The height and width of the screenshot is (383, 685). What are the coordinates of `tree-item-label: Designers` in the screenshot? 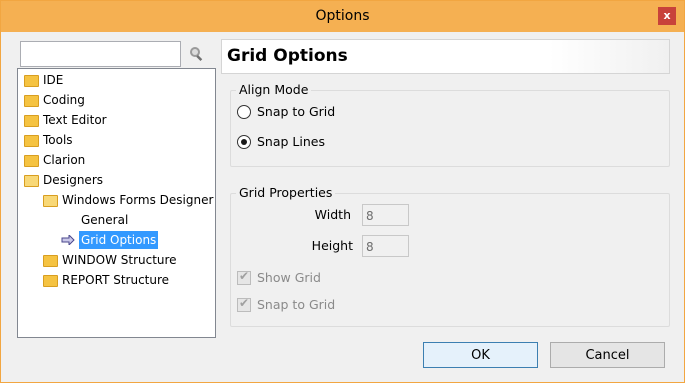 It's located at (73, 180).